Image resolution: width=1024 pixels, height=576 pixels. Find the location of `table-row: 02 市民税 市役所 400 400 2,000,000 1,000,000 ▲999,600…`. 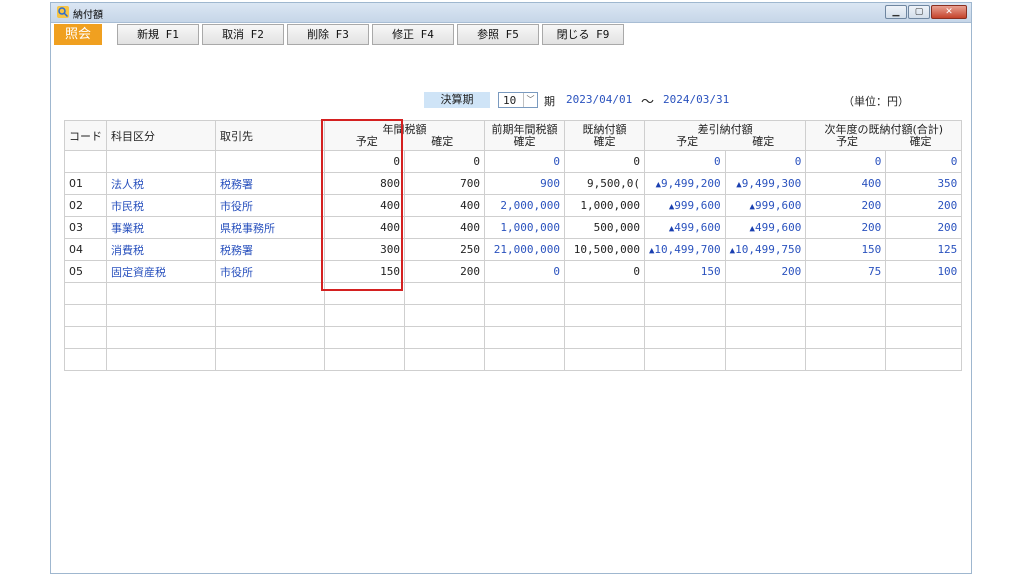

table-row: 02 市民税 市役所 400 400 2,000,000 1,000,000 ▲999,600… is located at coordinates (513, 205).